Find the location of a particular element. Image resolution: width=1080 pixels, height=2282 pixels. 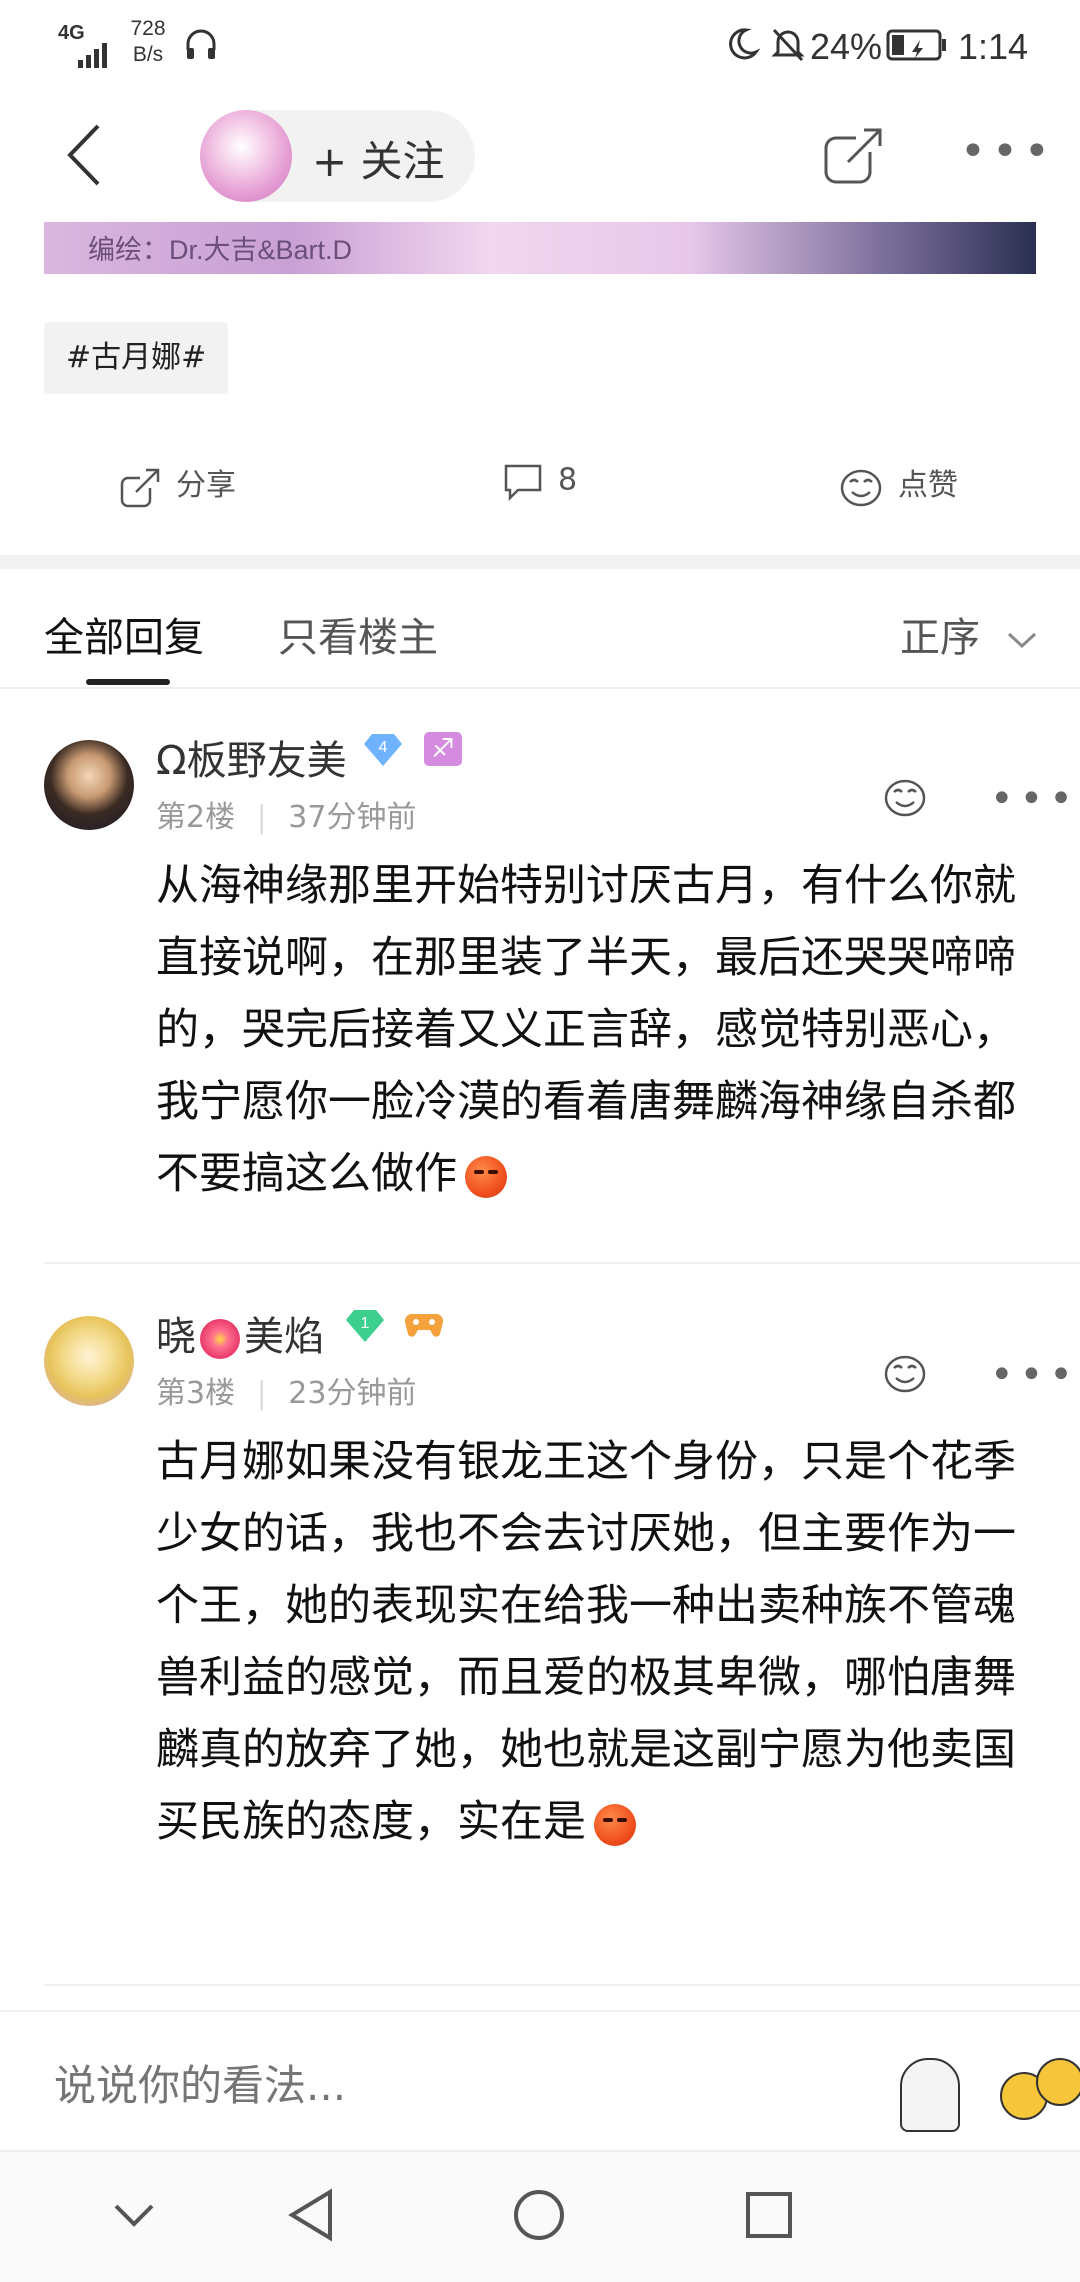

system-nav-bar is located at coordinates (540, 2216).